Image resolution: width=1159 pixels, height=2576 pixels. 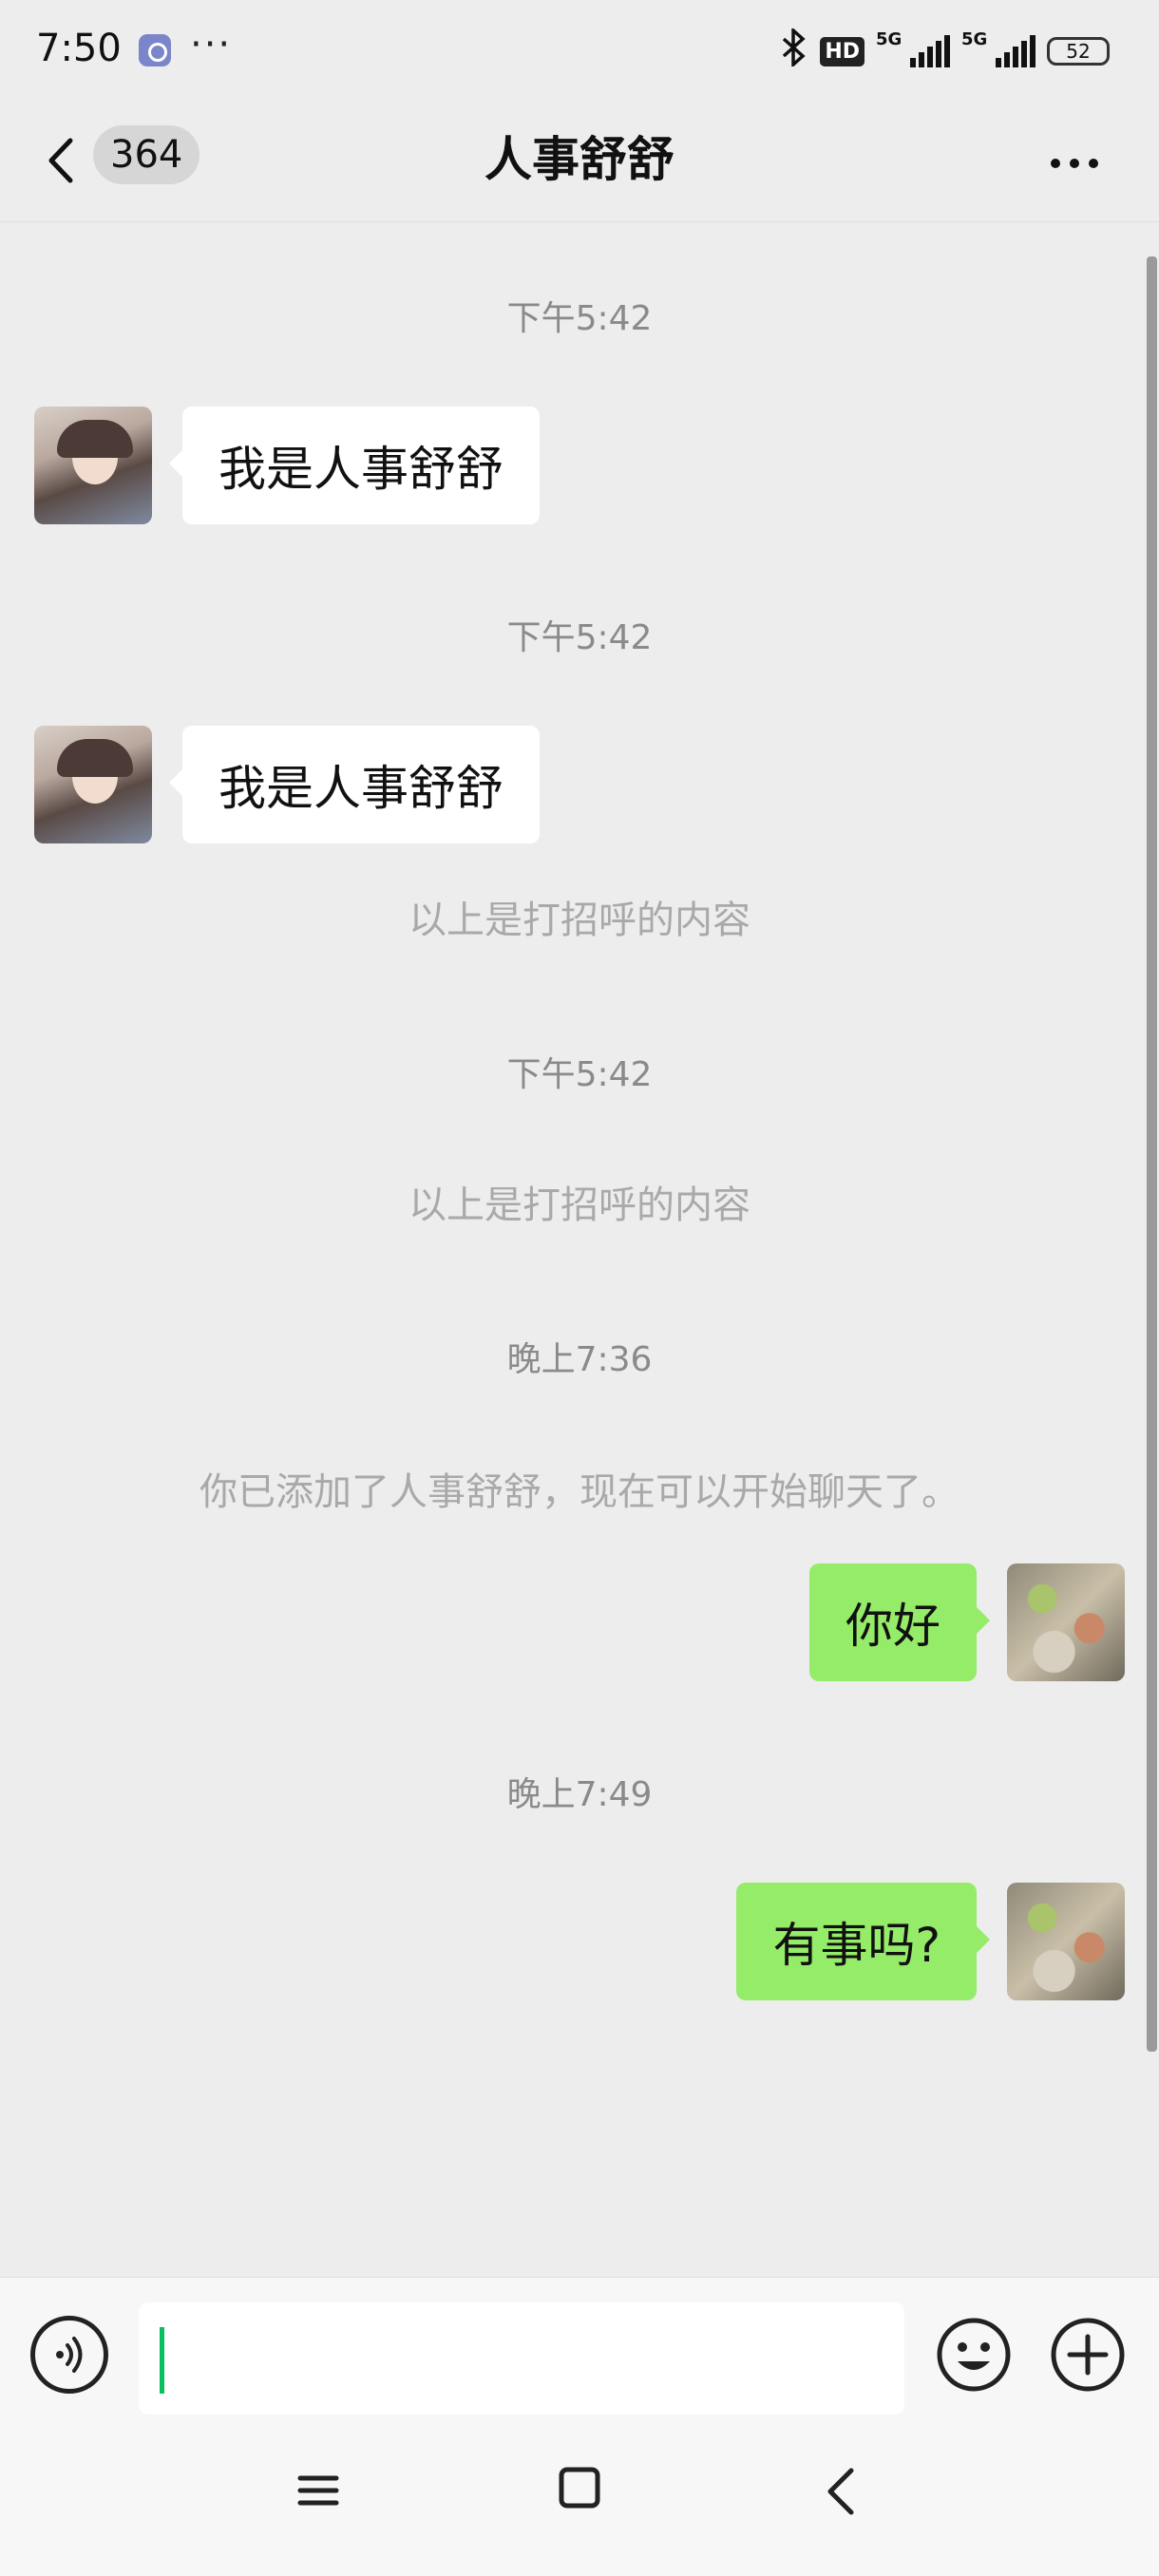 I want to click on menu-icon, so click(x=318, y=2490).